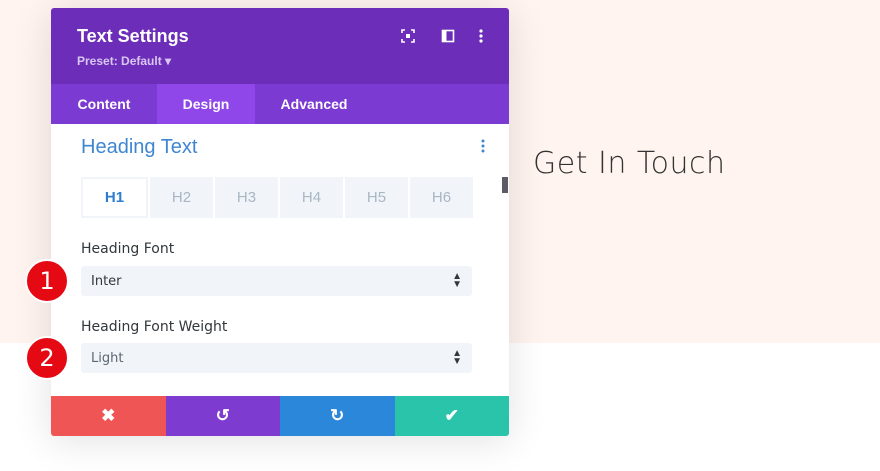 The height and width of the screenshot is (471, 880). What do you see at coordinates (246, 197) in the screenshot?
I see `heading-tab-h3: H3` at bounding box center [246, 197].